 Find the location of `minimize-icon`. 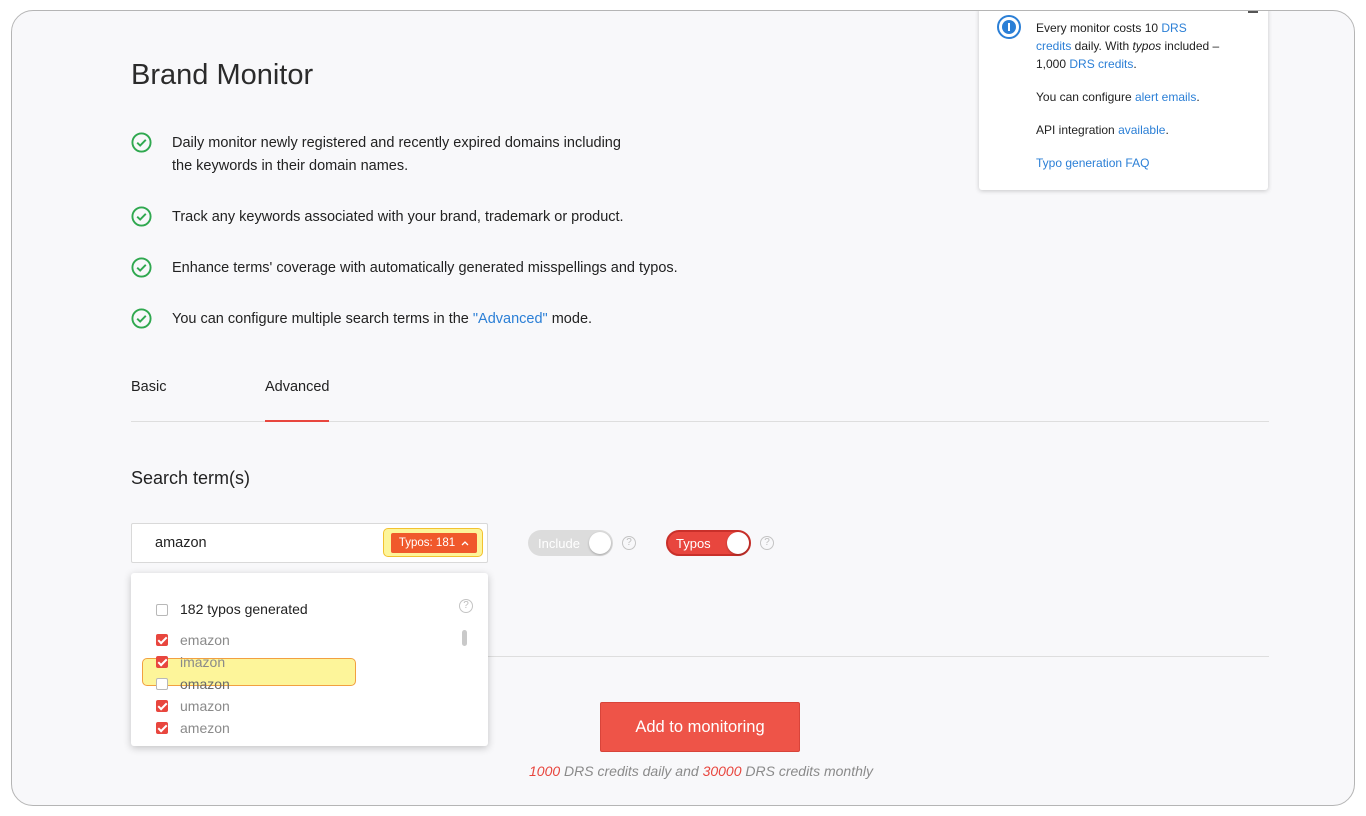

minimize-icon is located at coordinates (1253, 12).